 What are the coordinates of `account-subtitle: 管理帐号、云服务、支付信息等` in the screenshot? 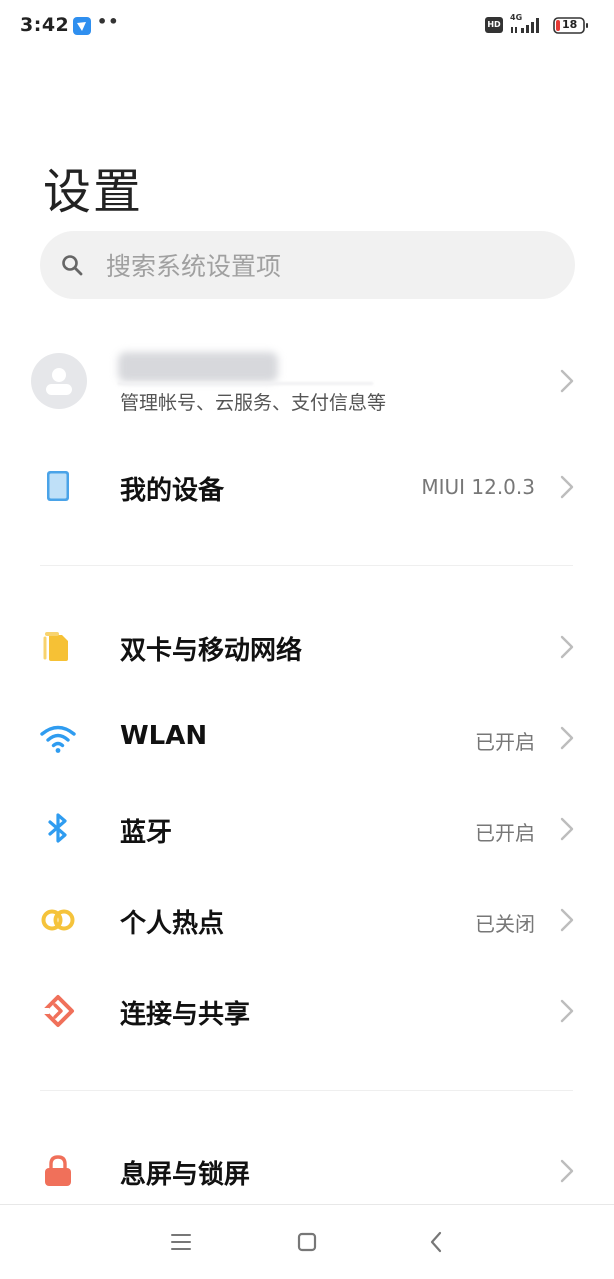 It's located at (253, 403).